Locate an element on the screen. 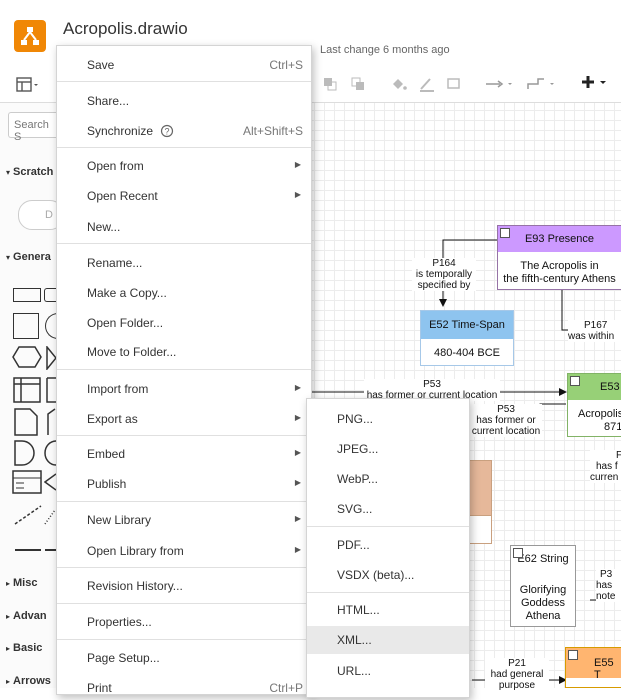 The width and height of the screenshot is (621, 700). edge-label-line: current location is located at coordinates (506, 431).